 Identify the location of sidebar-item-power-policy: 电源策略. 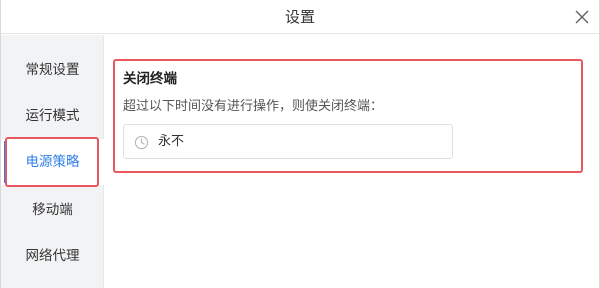
(52, 162).